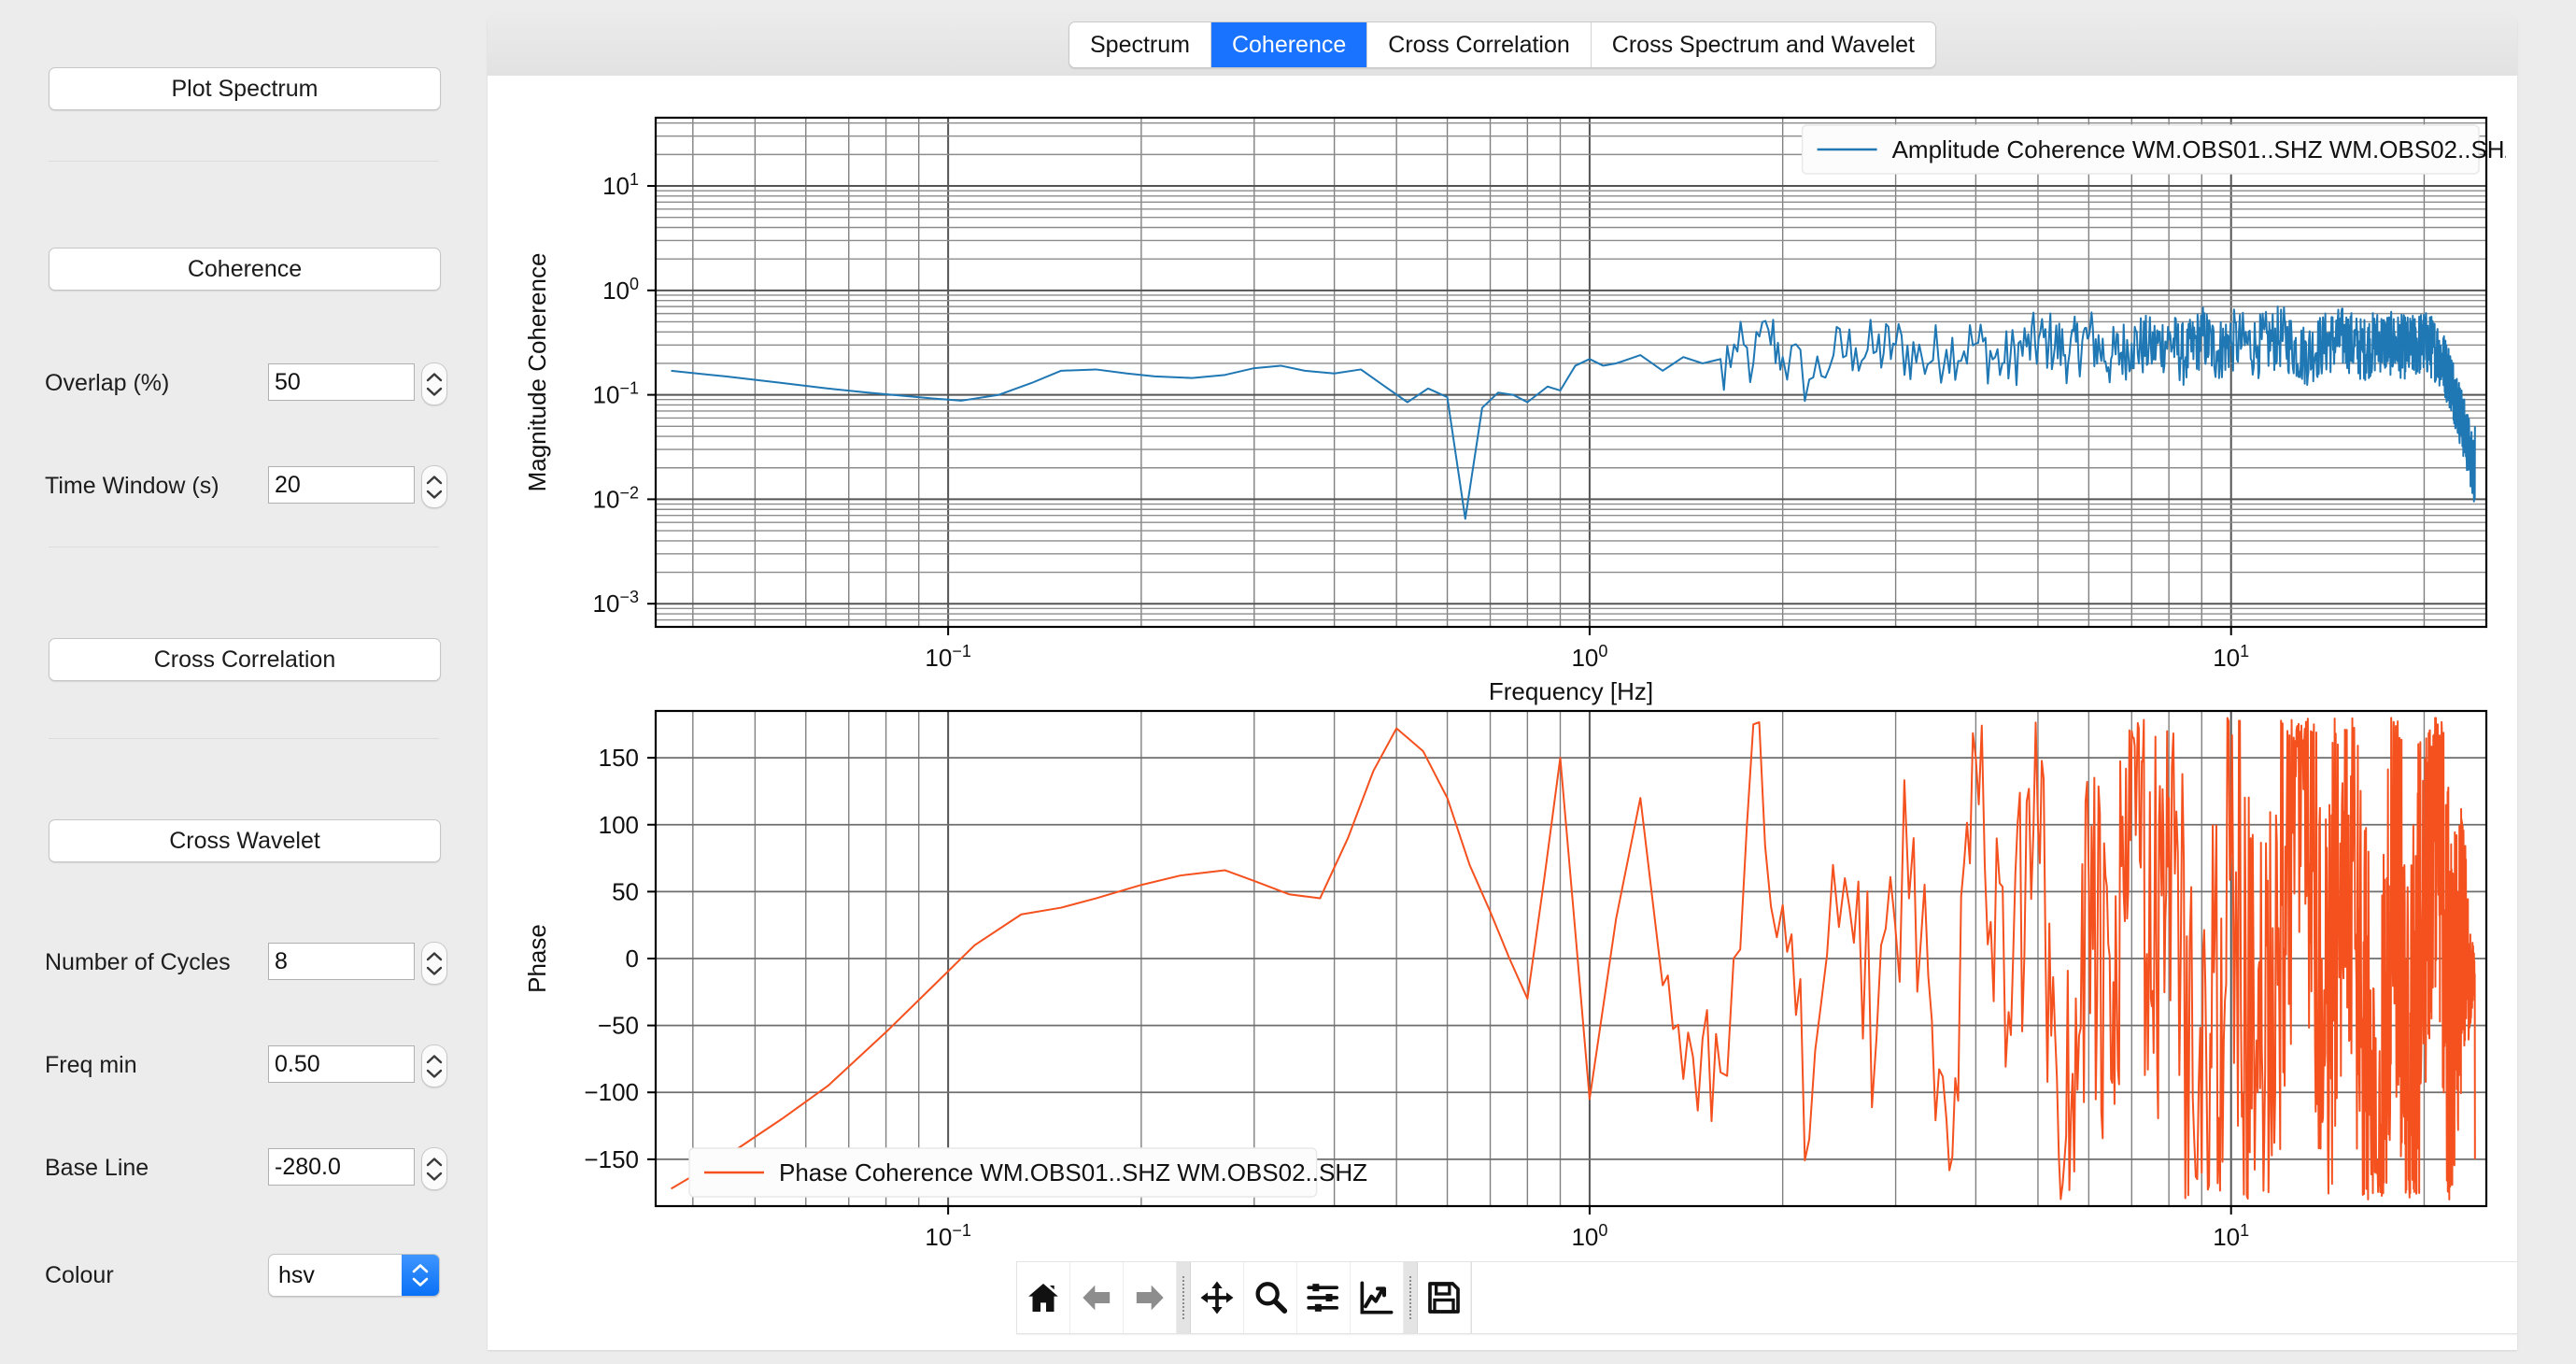  I want to click on spinner-time-window-s: 20, so click(357, 487).